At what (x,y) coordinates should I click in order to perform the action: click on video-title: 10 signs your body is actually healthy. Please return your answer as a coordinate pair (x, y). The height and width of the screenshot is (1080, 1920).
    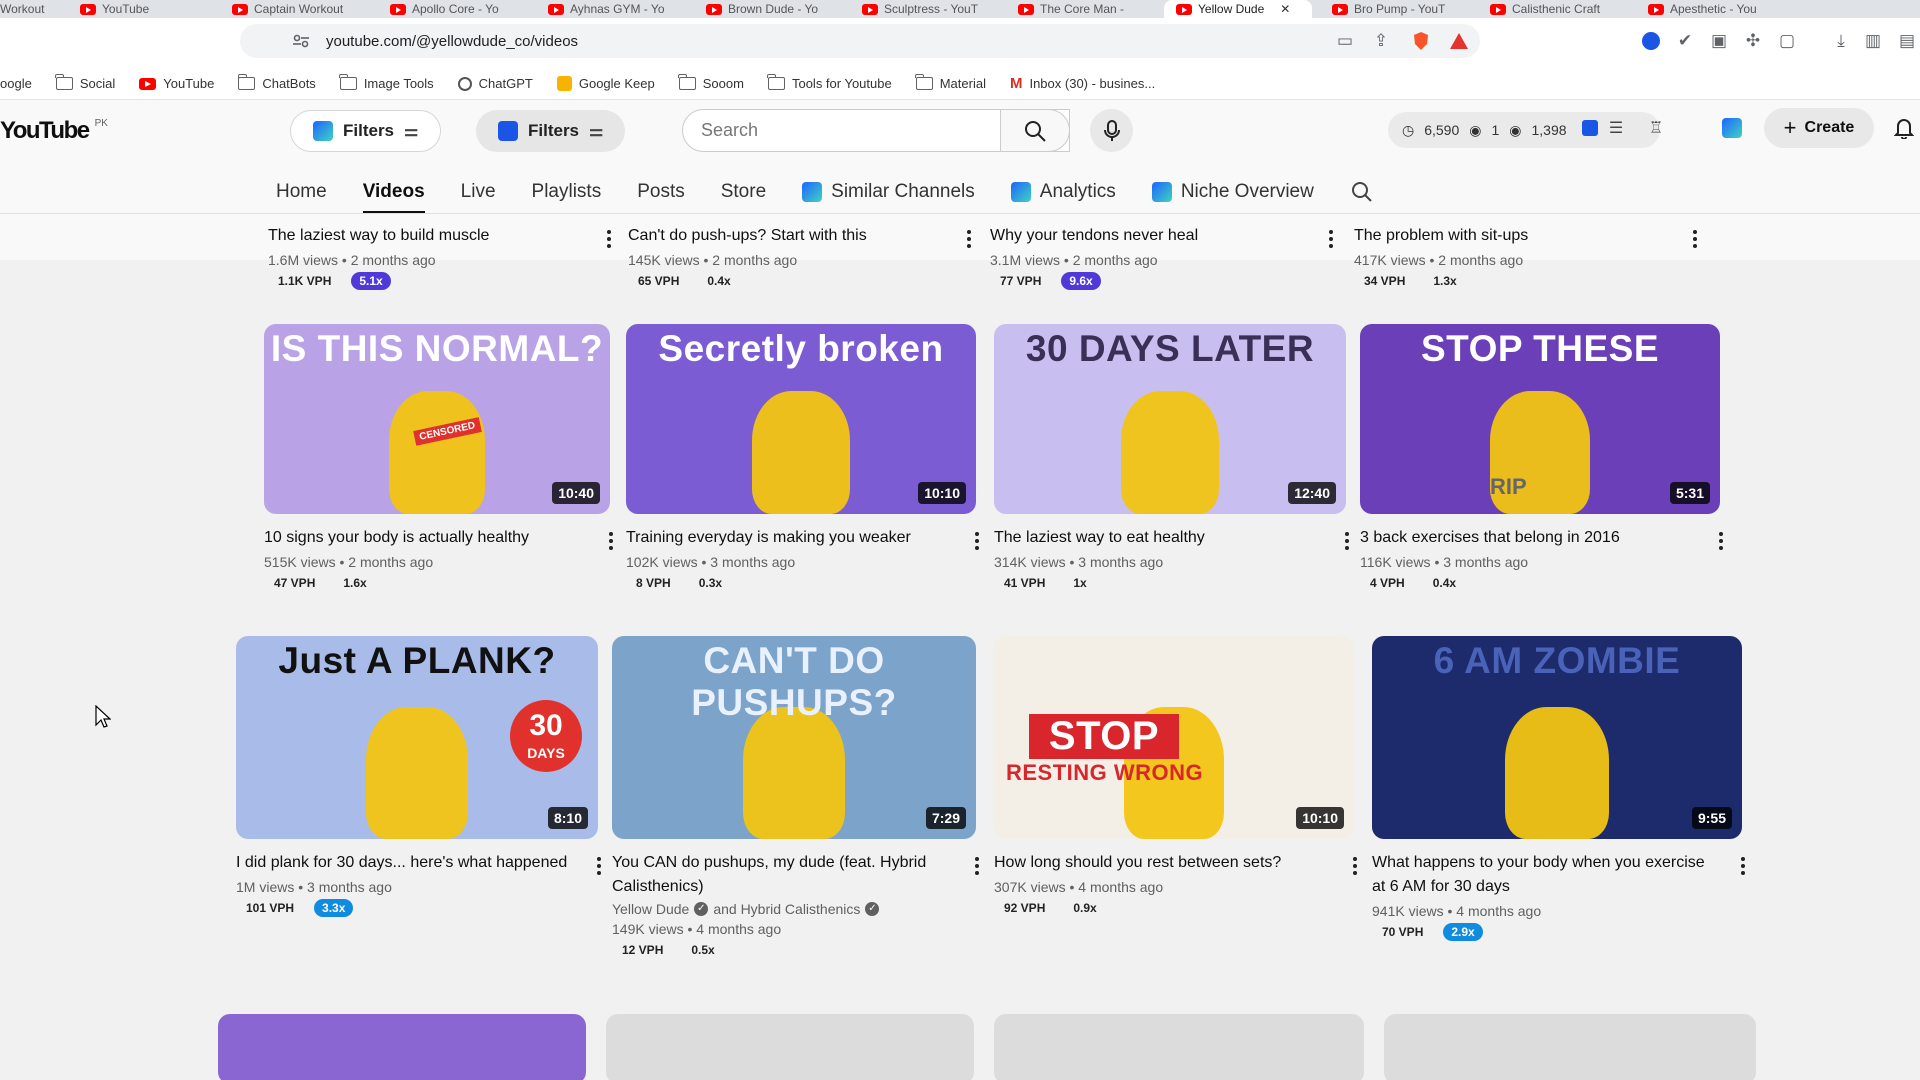
    Looking at the image, I should click on (444, 538).